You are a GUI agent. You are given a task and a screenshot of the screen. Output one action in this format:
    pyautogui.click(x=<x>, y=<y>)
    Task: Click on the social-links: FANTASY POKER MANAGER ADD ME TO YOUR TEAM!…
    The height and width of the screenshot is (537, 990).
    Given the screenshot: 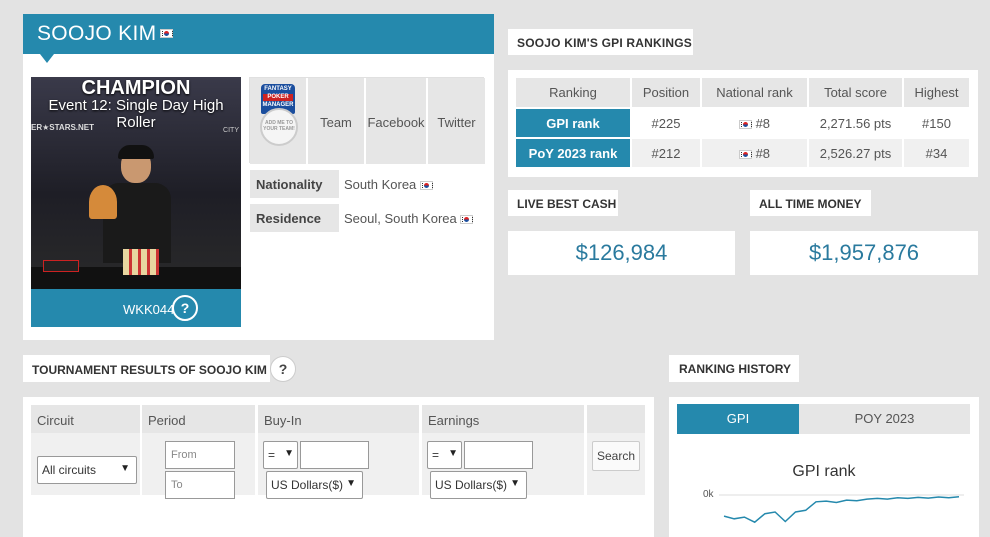 What is the action you would take?
    pyautogui.click(x=367, y=120)
    